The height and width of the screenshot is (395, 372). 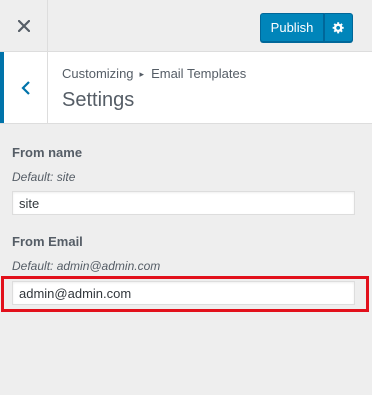 I want to click on from-name-input, so click(x=183, y=203).